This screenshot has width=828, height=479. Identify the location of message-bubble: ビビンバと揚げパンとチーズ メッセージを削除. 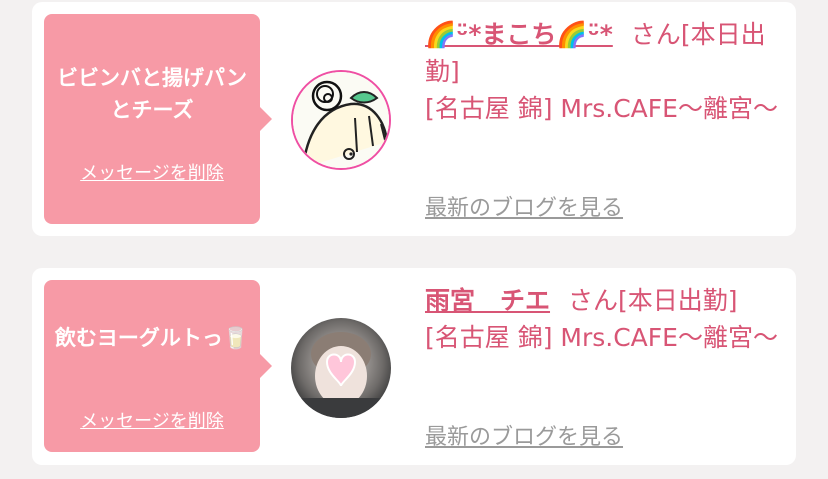
(158, 119).